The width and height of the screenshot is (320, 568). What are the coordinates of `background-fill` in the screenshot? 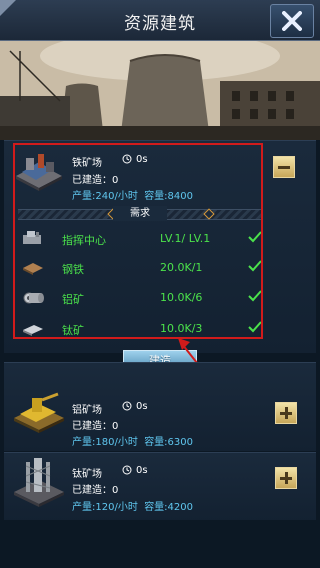 It's located at (160, 544).